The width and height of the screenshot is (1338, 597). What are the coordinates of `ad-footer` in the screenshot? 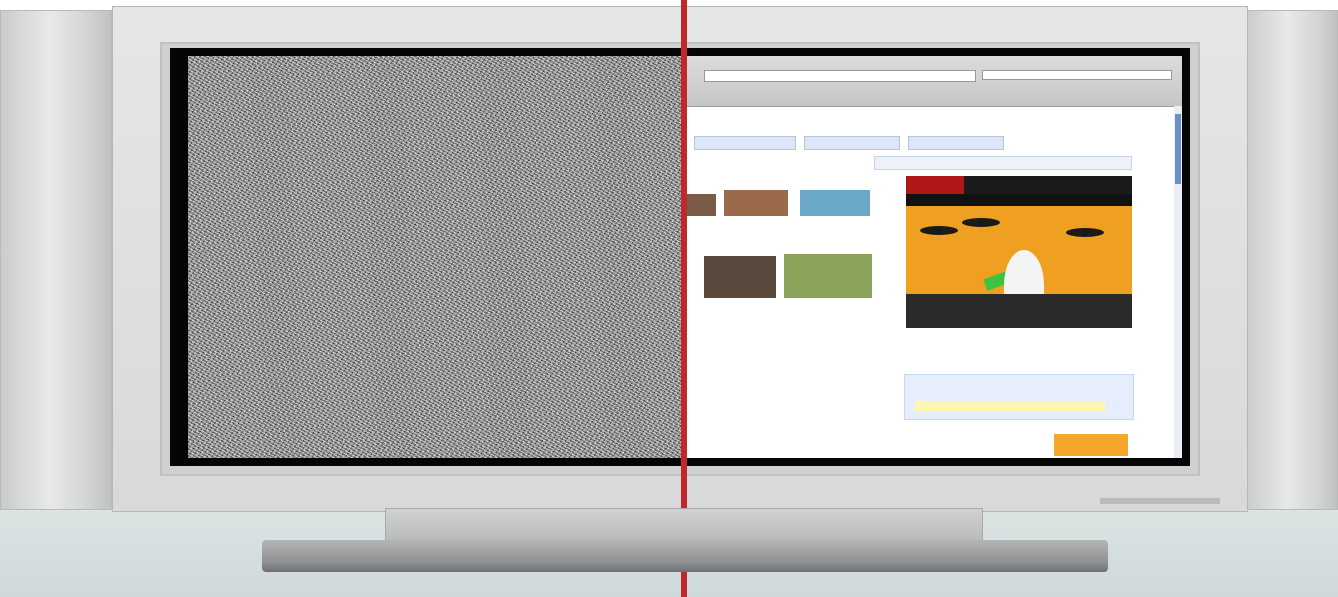 It's located at (1019, 311).